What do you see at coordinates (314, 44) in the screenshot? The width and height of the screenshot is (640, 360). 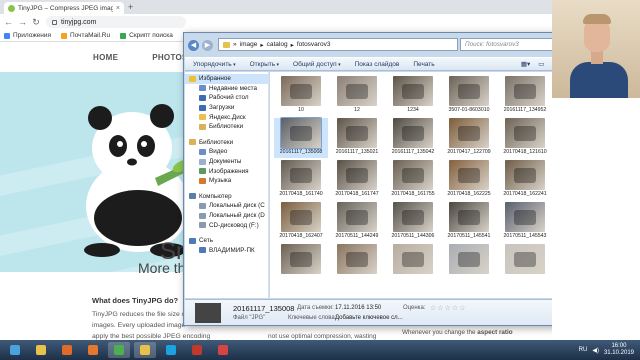 I see `breadcrumb-item: fotosvarov3` at bounding box center [314, 44].